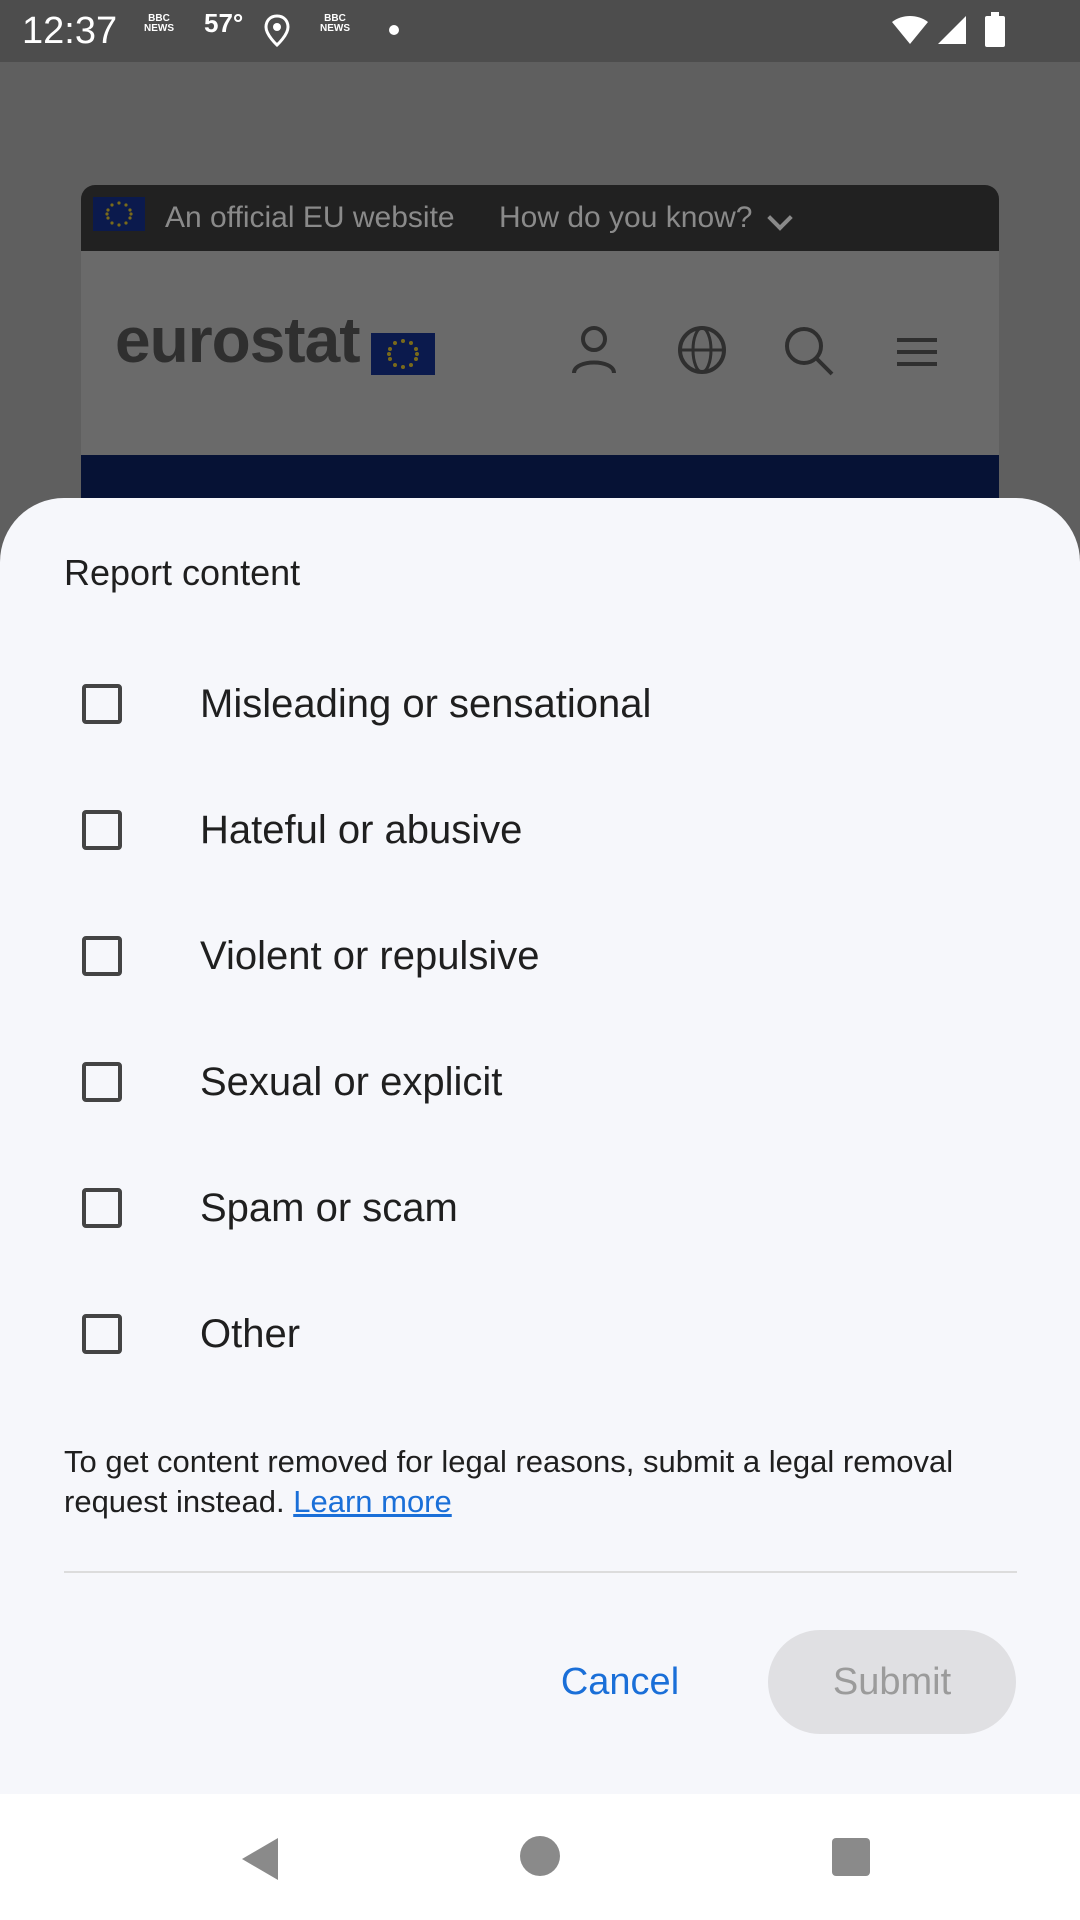 The width and height of the screenshot is (1080, 1920). I want to click on eu-banner-text: An official EU website, so click(310, 217).